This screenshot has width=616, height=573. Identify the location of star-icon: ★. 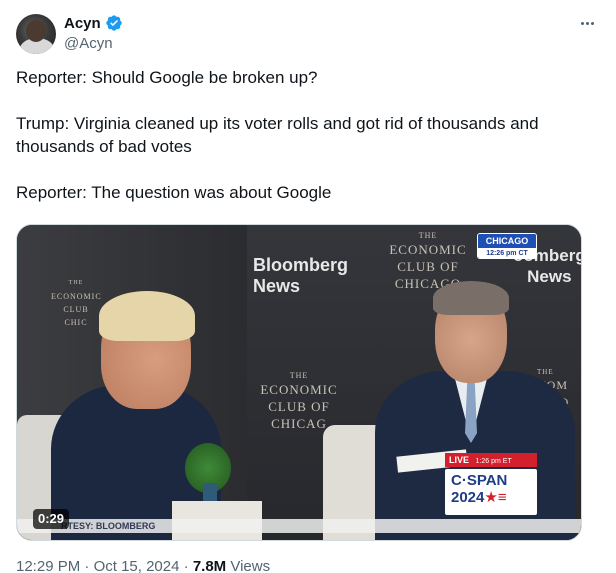
(491, 497).